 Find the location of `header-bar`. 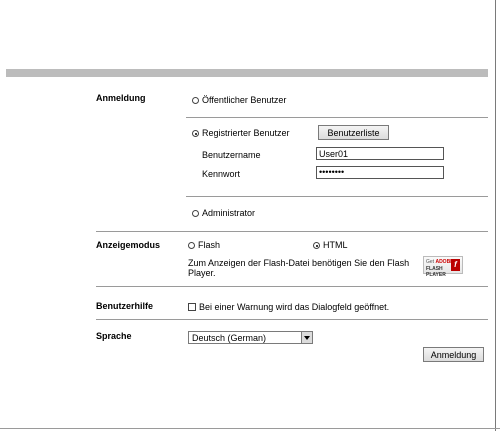

header-bar is located at coordinates (247, 73).